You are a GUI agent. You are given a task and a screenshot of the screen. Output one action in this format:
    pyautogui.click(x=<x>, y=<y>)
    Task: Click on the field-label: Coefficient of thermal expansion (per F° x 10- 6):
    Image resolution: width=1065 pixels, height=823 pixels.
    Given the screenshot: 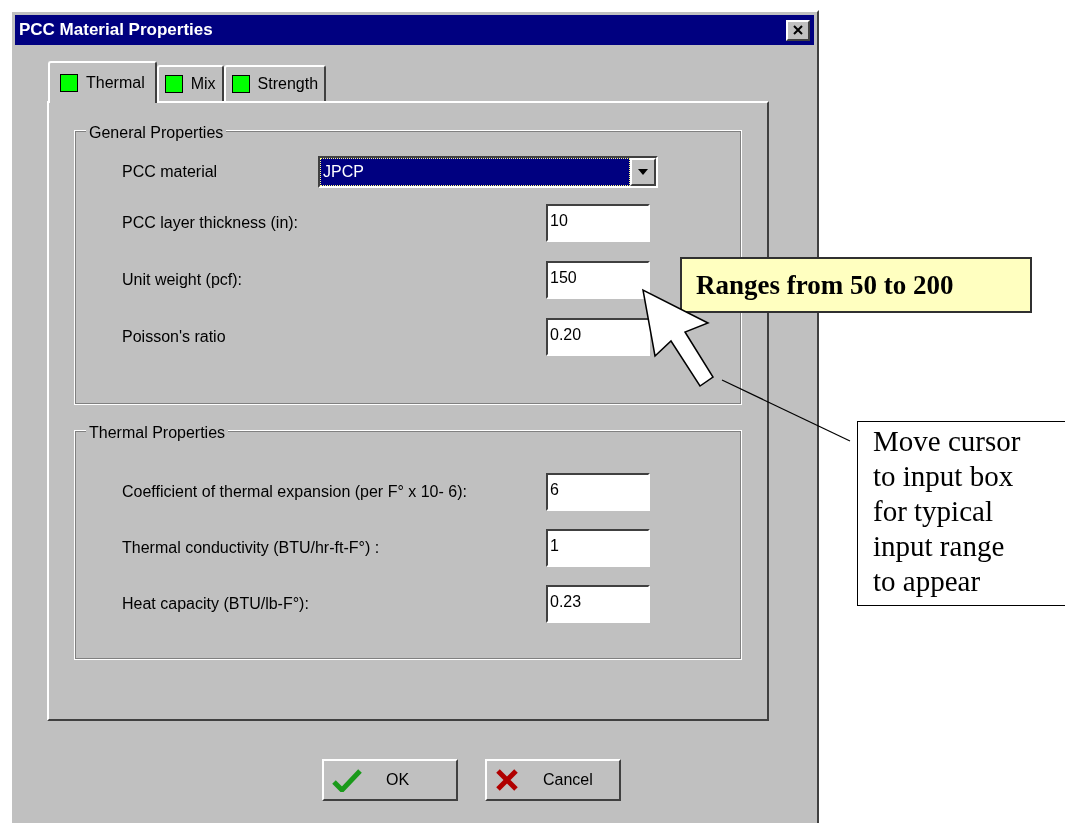 What is the action you would take?
    pyautogui.click(x=295, y=492)
    